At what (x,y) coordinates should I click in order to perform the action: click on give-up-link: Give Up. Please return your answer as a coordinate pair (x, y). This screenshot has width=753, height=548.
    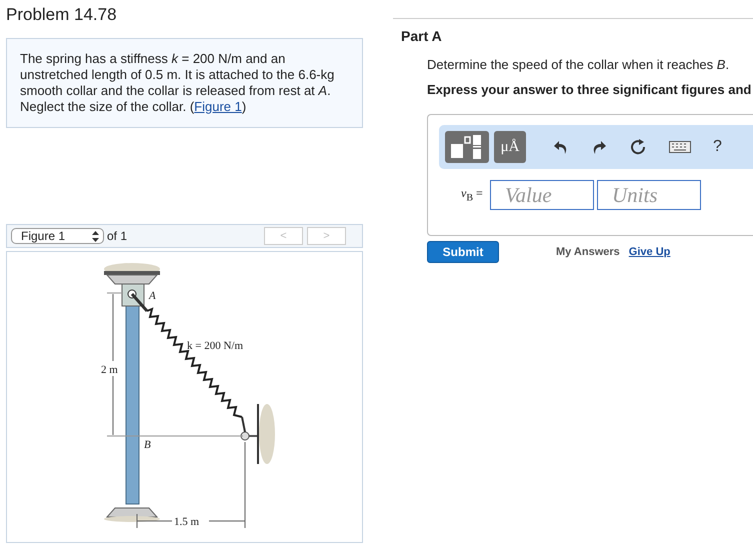
    Looking at the image, I should click on (649, 252).